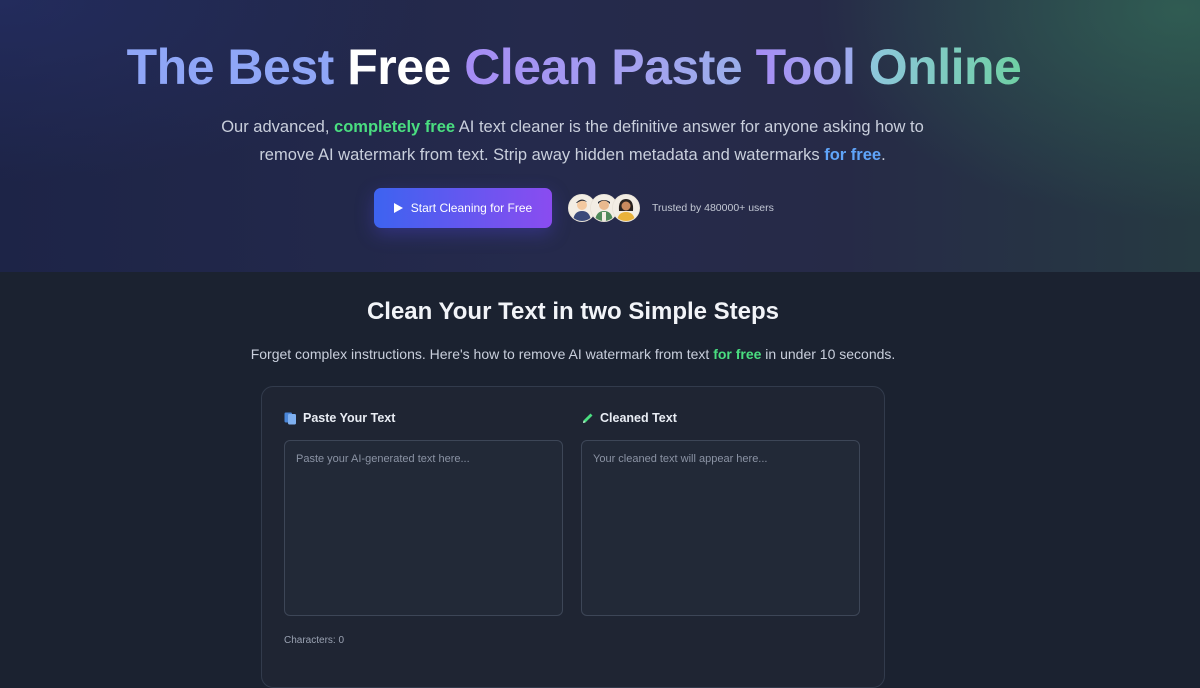 The width and height of the screenshot is (1200, 688). I want to click on avatar, so click(626, 208).